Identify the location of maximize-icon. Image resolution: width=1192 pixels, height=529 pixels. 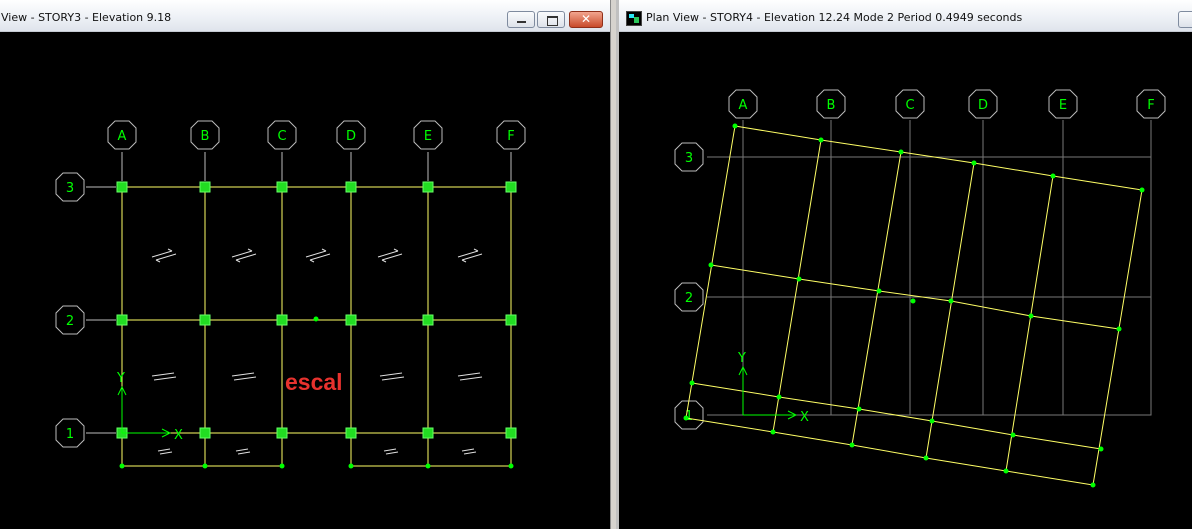
(551, 19).